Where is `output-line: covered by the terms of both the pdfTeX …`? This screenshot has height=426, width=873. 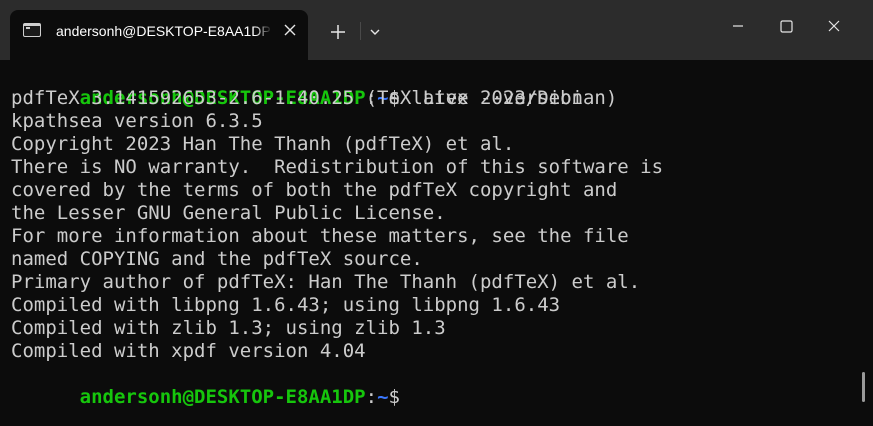 output-line: covered by the terms of both the pdfTeX … is located at coordinates (314, 190).